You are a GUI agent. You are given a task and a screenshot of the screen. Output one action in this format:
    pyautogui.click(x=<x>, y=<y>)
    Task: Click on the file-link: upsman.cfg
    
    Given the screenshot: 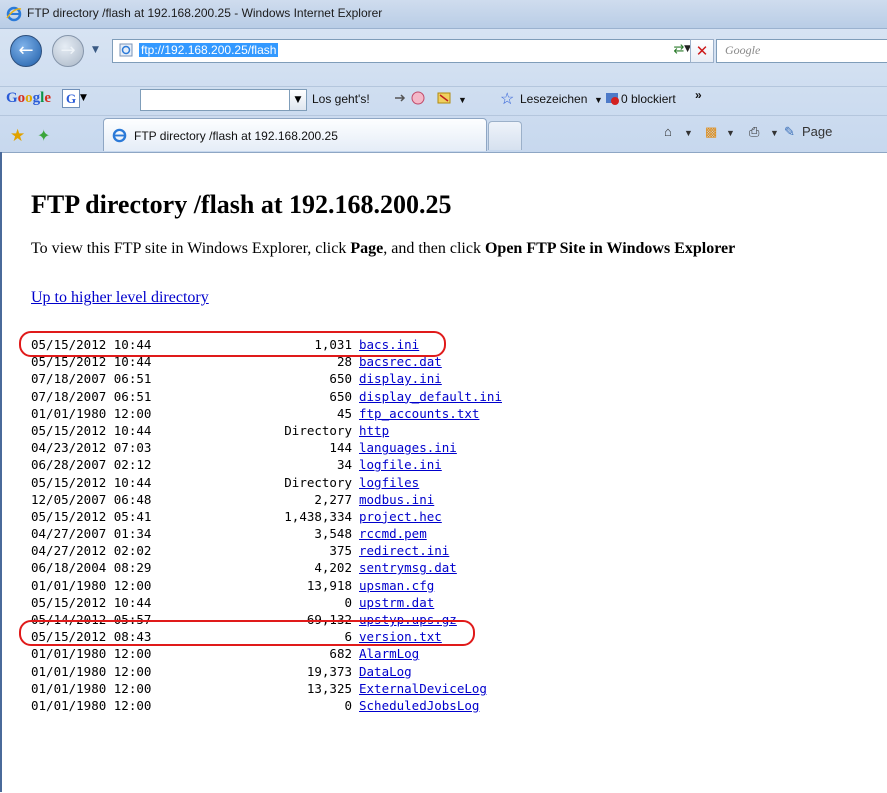 What is the action you would take?
    pyautogui.click(x=396, y=585)
    